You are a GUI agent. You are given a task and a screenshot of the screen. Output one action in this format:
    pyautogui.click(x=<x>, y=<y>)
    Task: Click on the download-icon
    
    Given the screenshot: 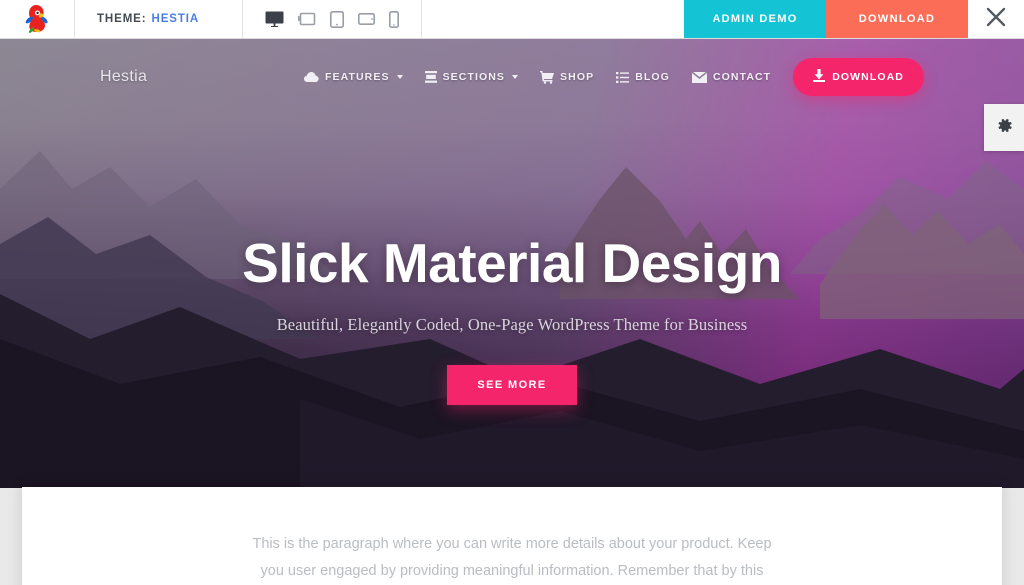 What is the action you would take?
    pyautogui.click(x=819, y=77)
    